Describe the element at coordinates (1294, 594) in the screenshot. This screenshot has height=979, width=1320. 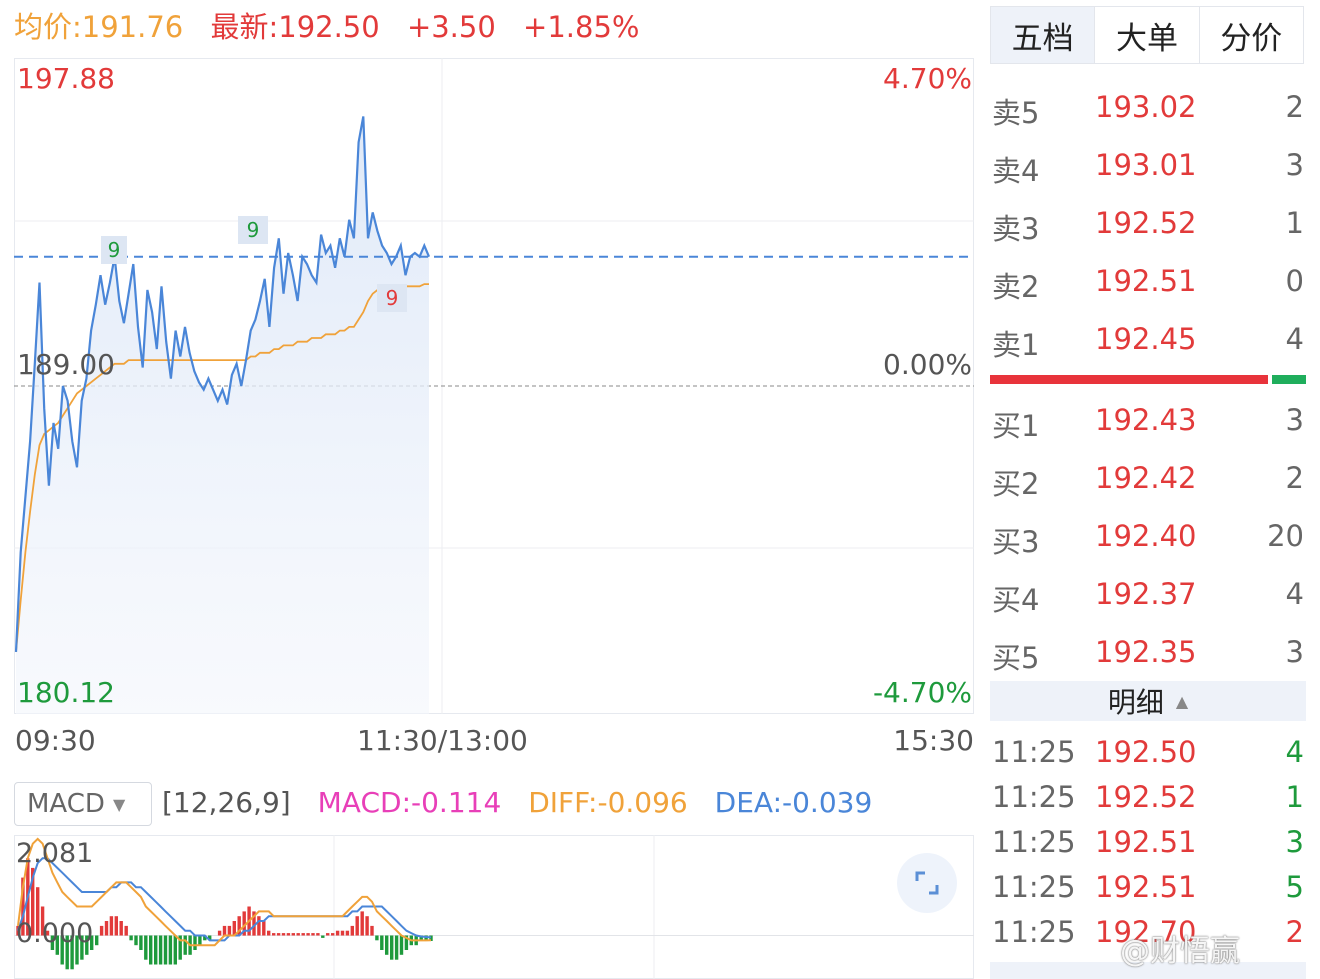
I see `bid-volume: 4` at that location.